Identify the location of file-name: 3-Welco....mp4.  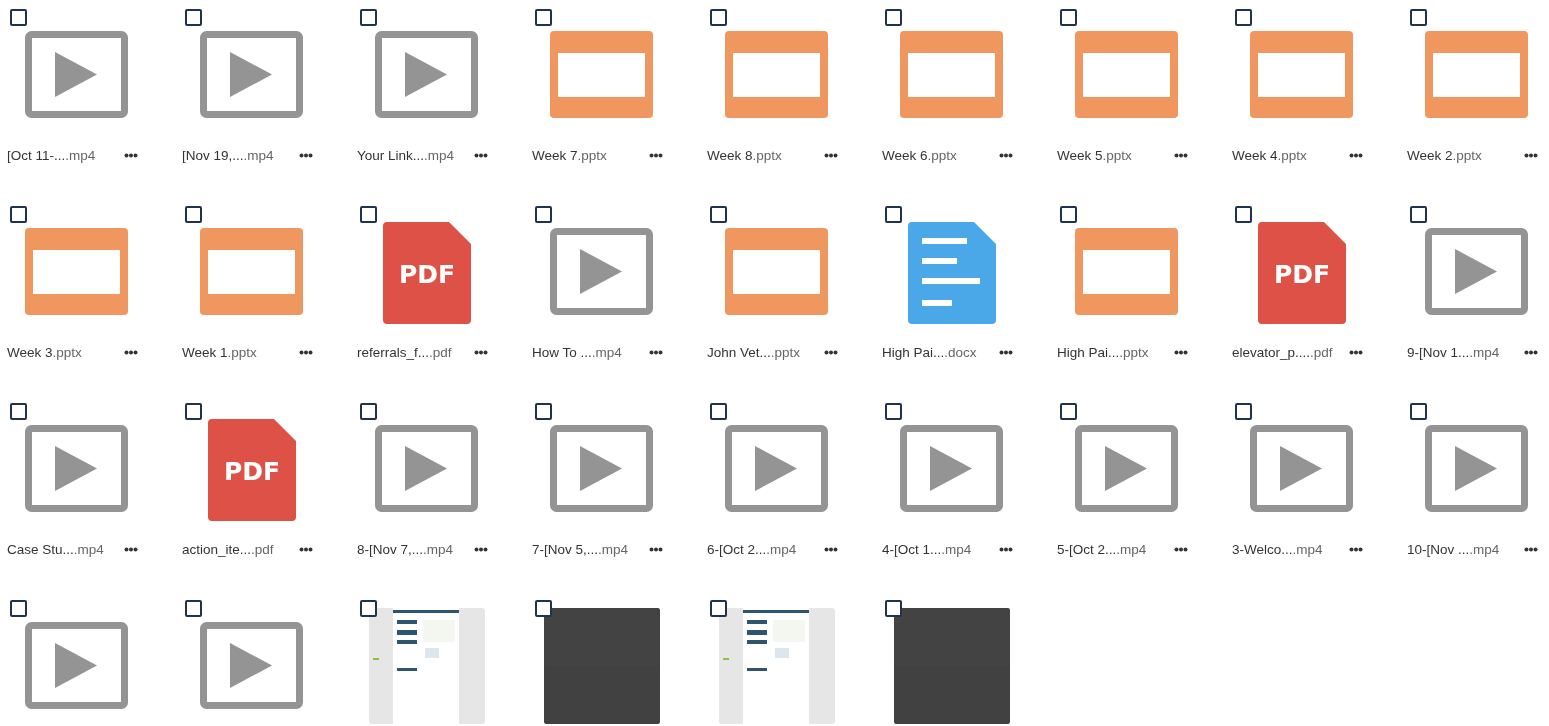
(1277, 550).